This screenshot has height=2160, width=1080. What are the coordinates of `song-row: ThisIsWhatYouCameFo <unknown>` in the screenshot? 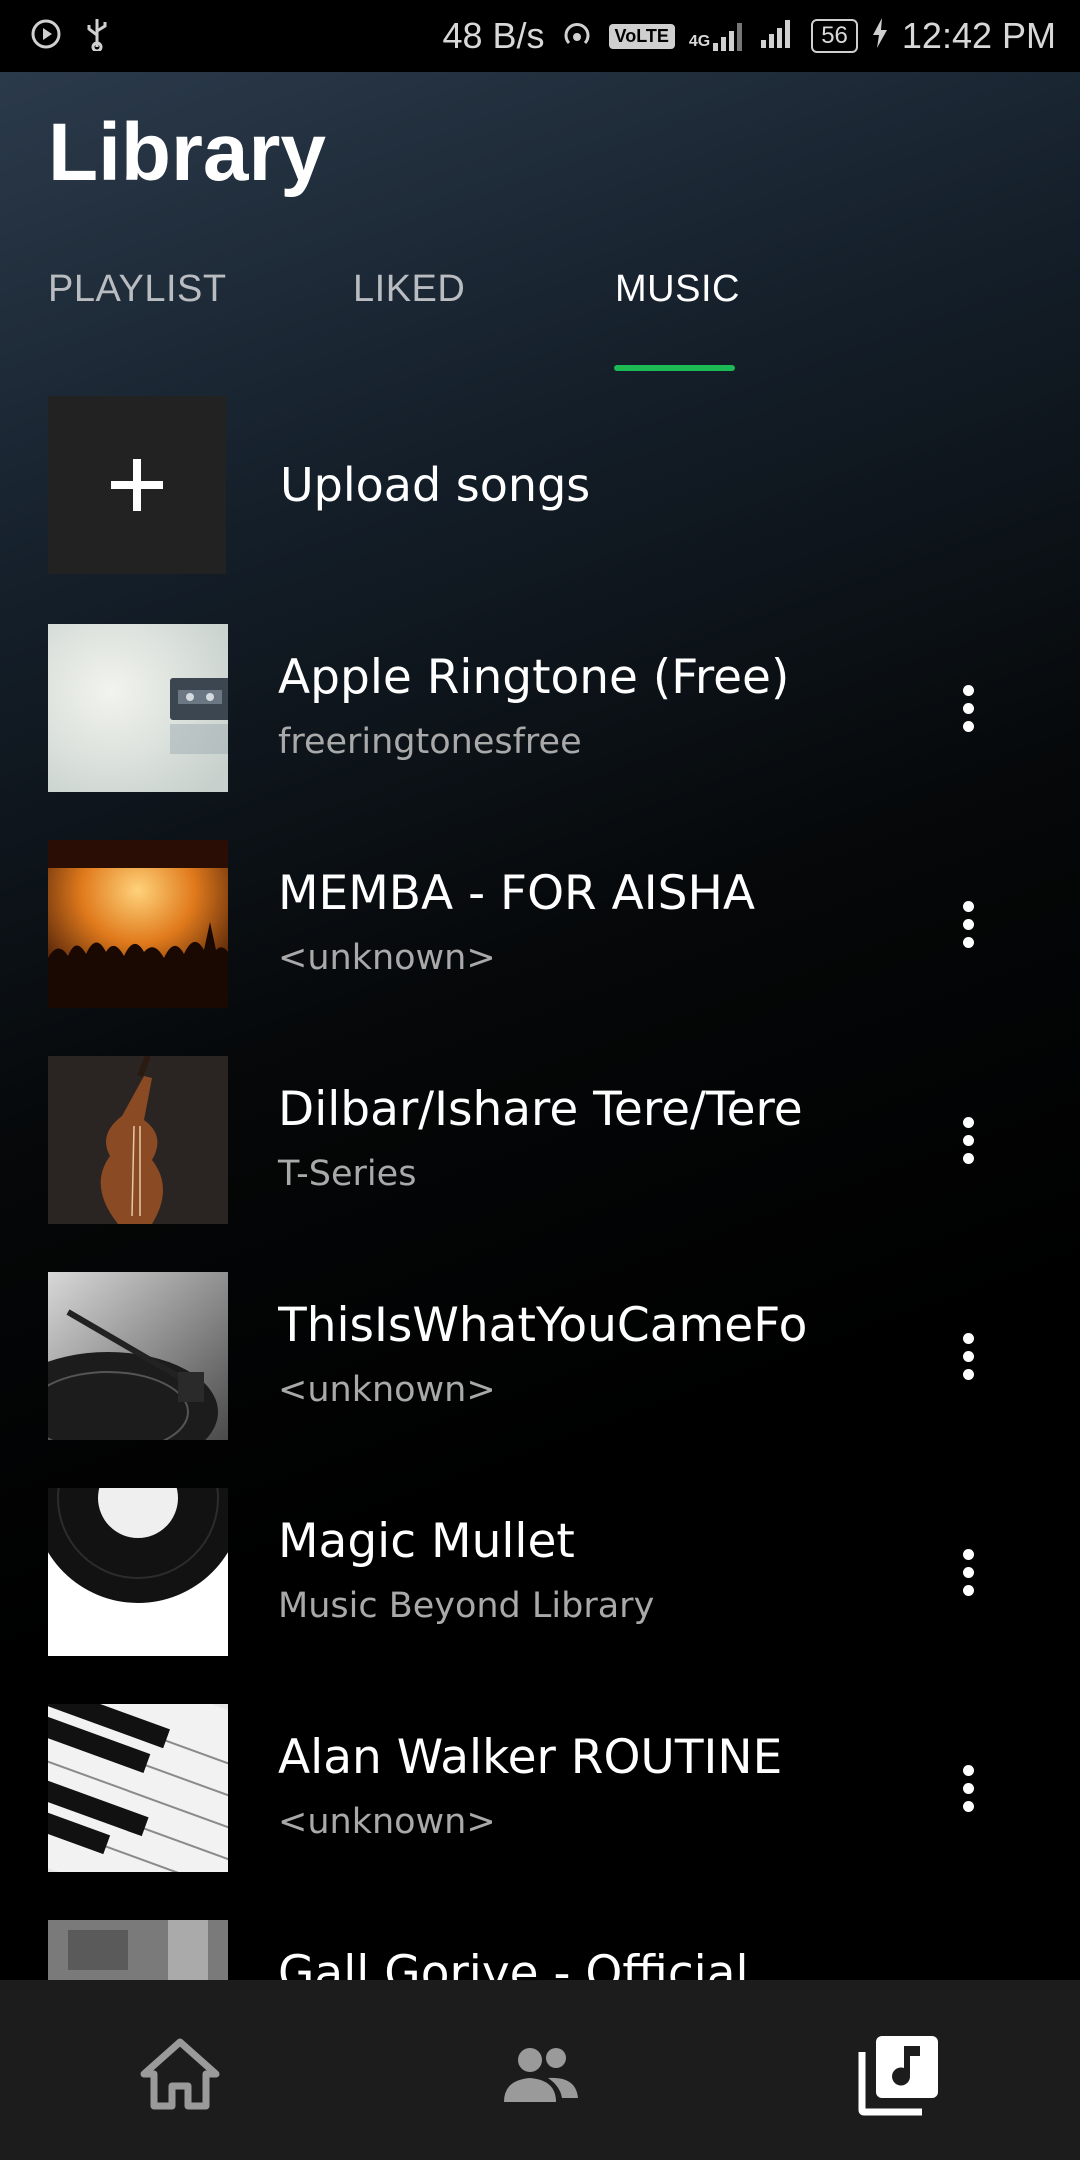 It's located at (548, 1356).